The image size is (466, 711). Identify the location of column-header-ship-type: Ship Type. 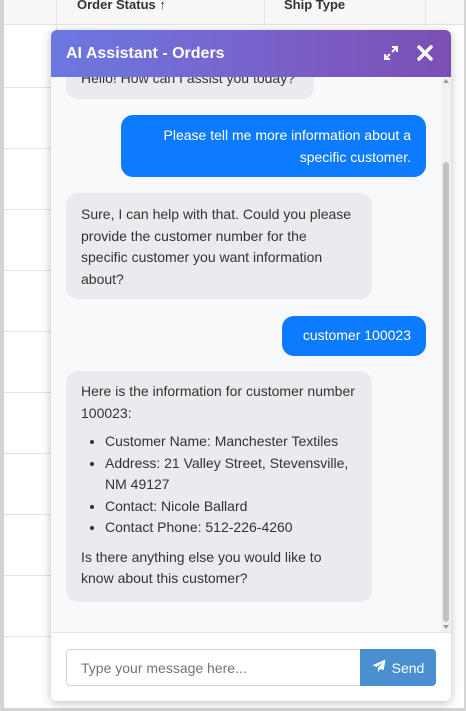
(314, 12).